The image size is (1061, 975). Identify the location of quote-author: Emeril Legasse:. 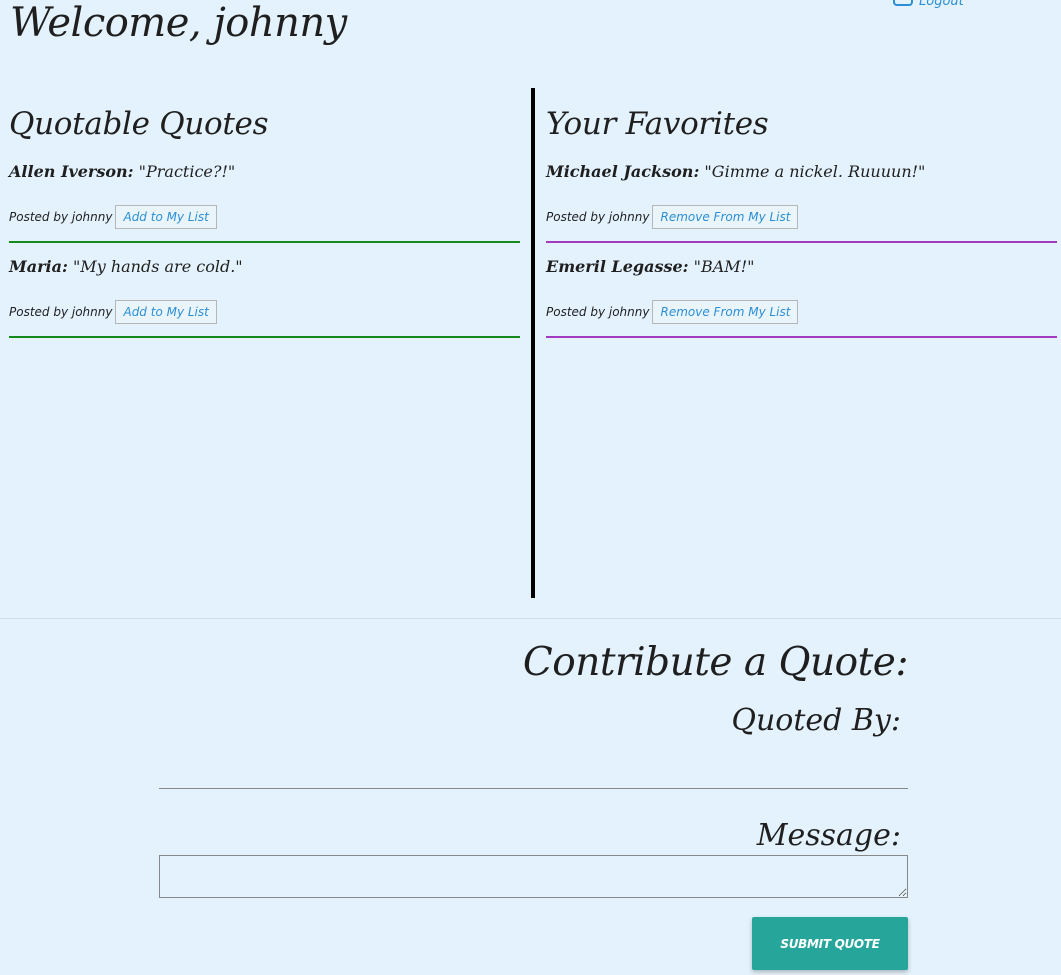
(617, 266).